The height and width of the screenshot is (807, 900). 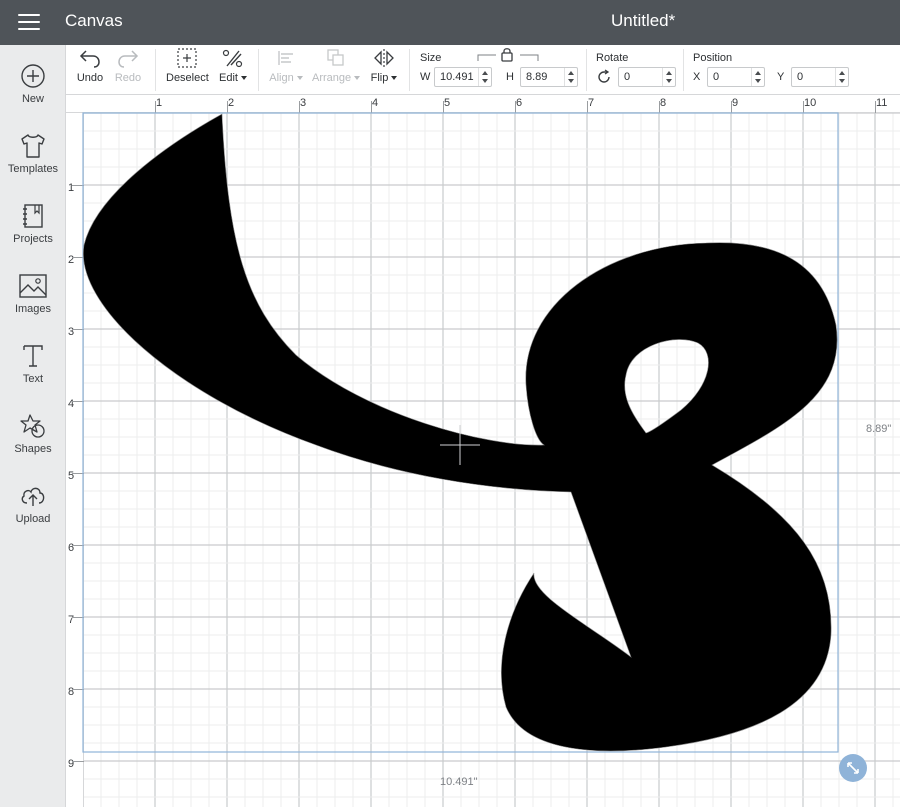 I want to click on edit-label: Edit, so click(x=228, y=78).